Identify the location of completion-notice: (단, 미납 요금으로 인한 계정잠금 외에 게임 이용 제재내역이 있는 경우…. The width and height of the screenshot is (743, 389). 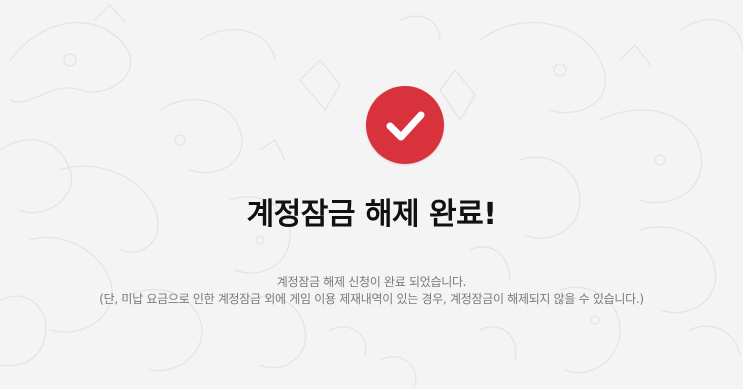
(371, 299).